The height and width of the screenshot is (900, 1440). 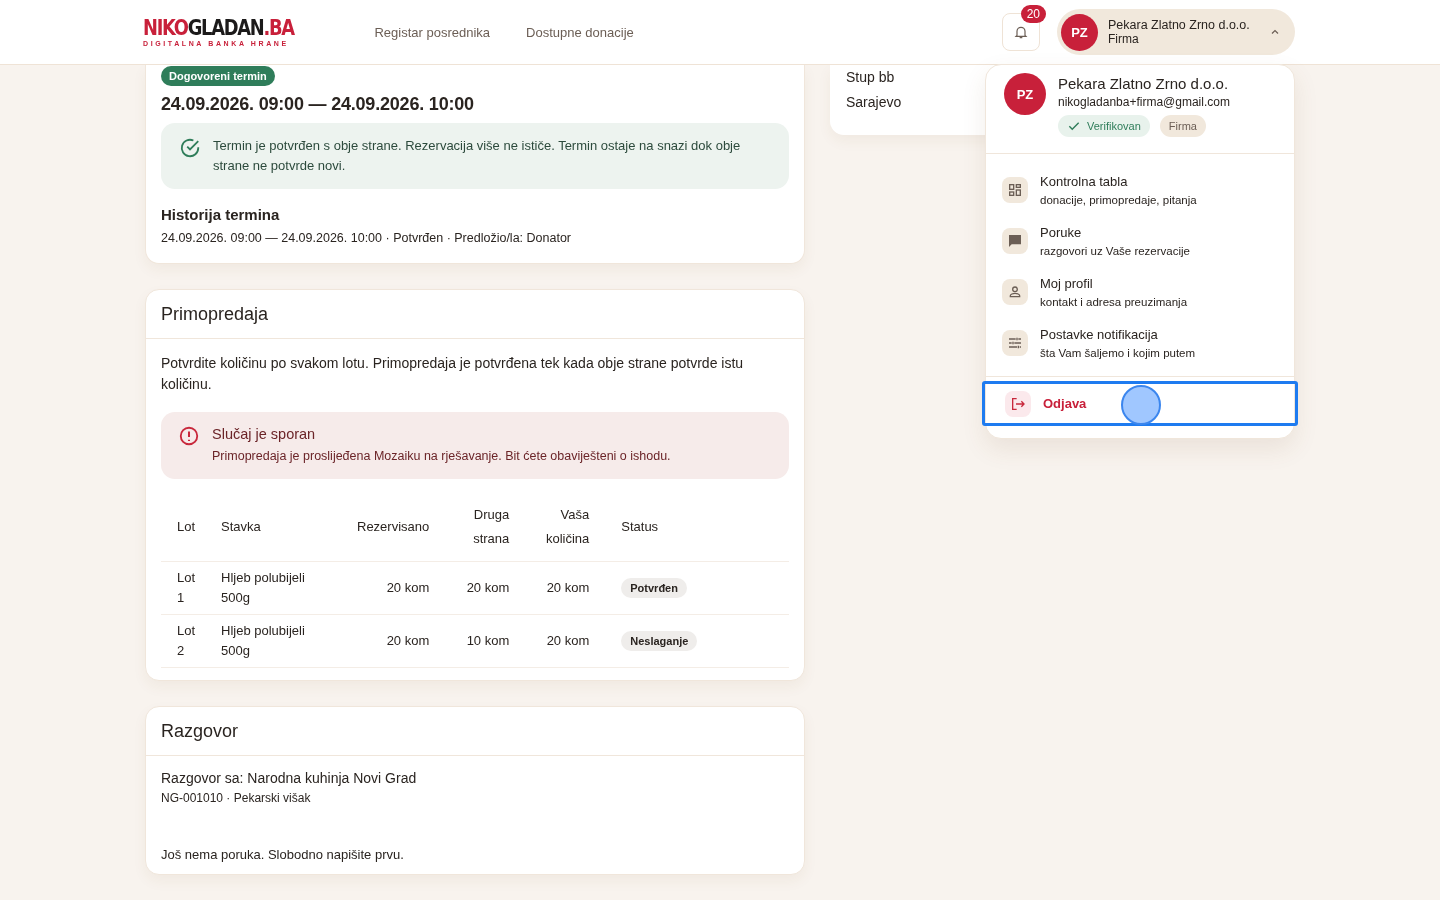 What do you see at coordinates (485, 641) in the screenshot?
I see `table-cell: 10 kom` at bounding box center [485, 641].